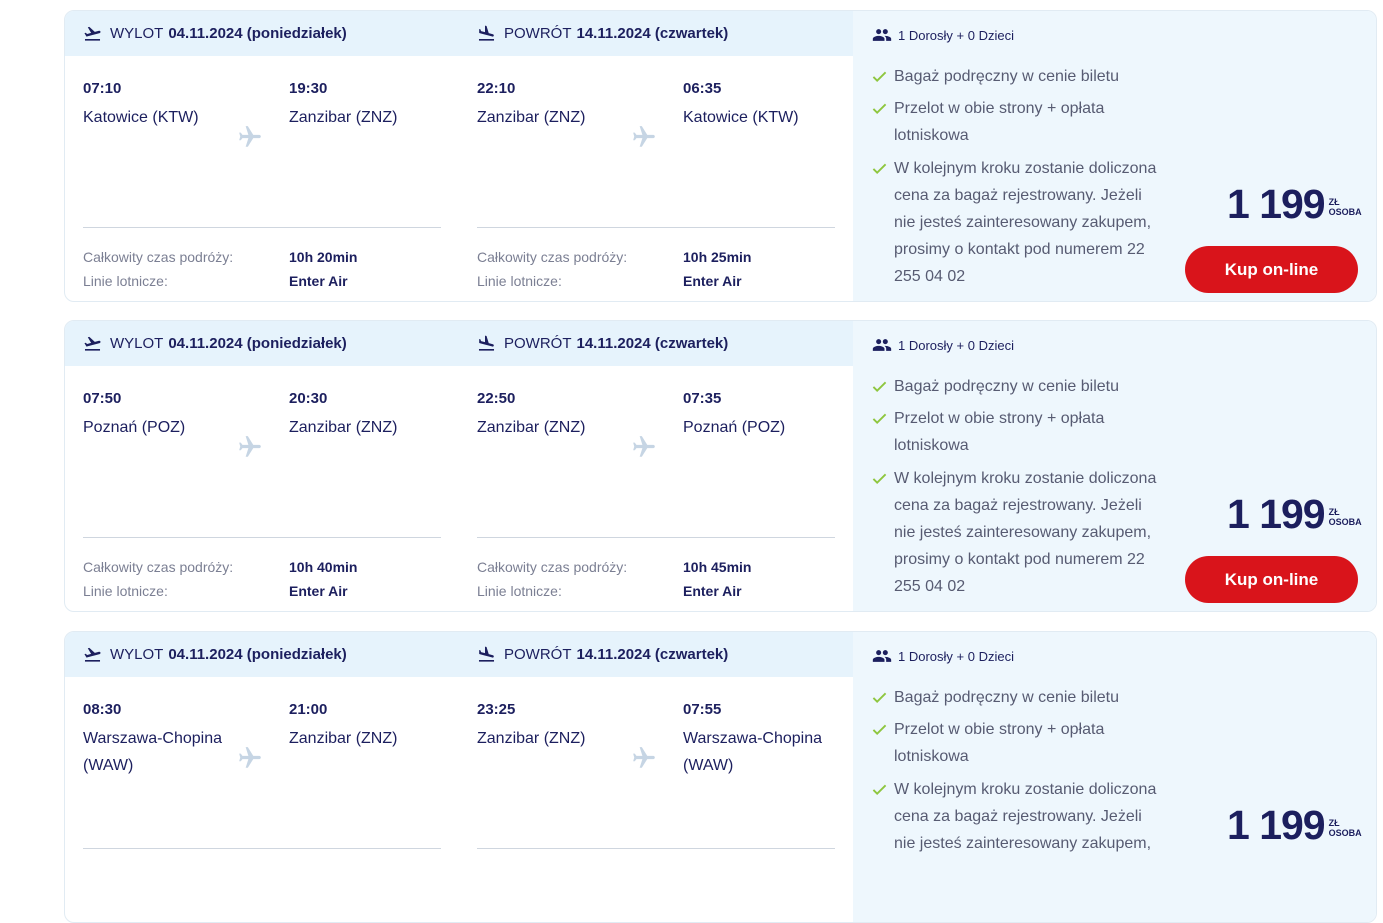 The width and height of the screenshot is (1383, 923). Describe the element at coordinates (102, 709) in the screenshot. I see `departure-time: 08:30` at that location.